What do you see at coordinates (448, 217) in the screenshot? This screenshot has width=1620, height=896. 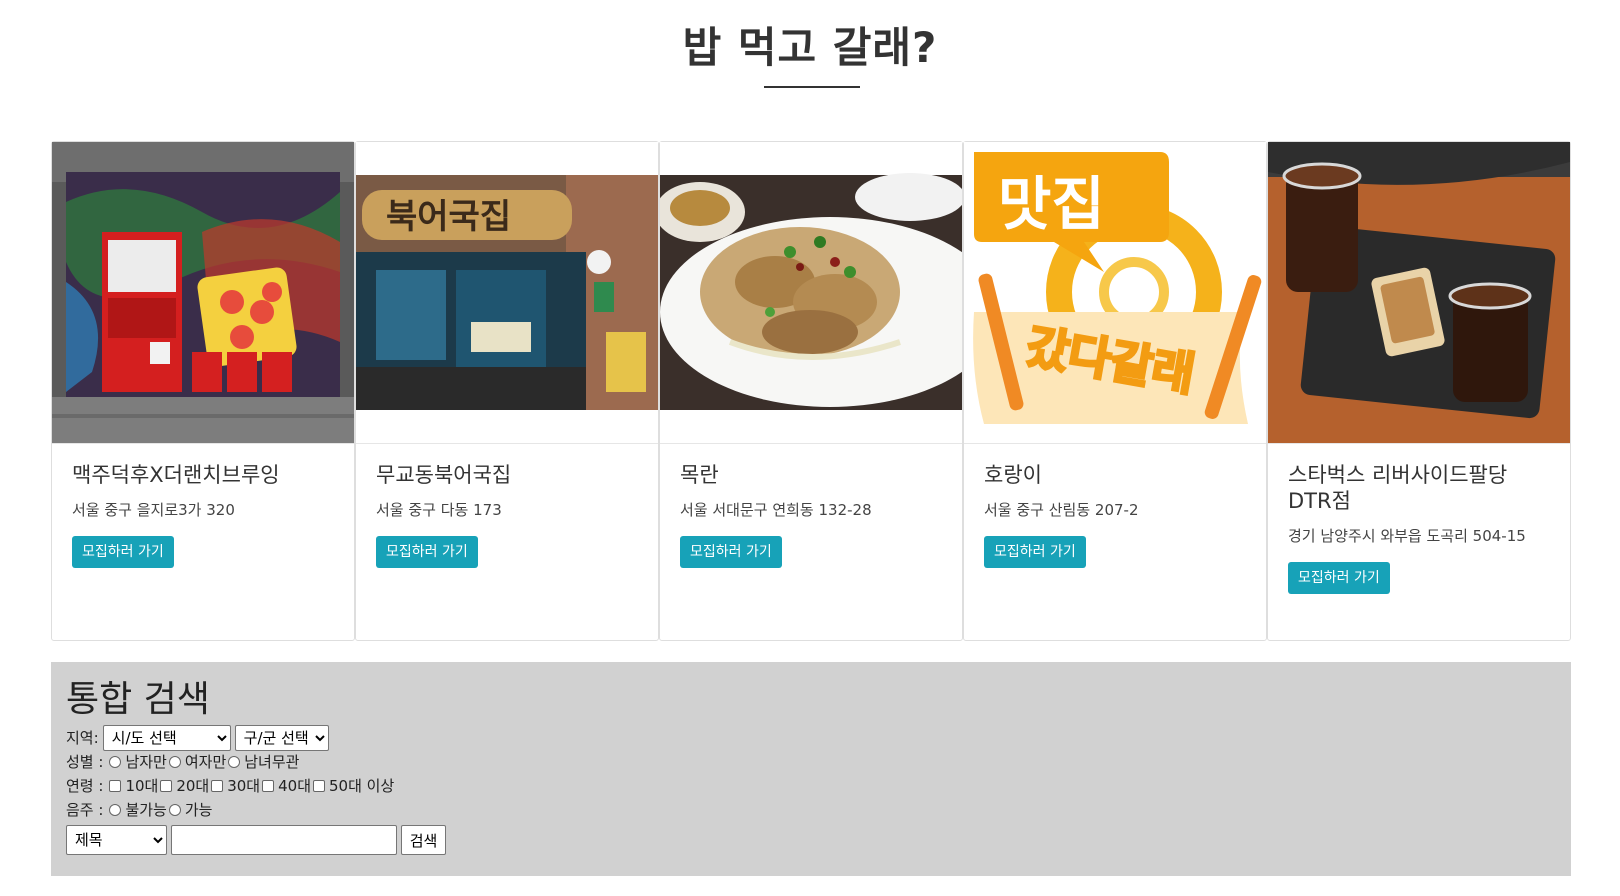 I see `svg-text: 북어국집` at bounding box center [448, 217].